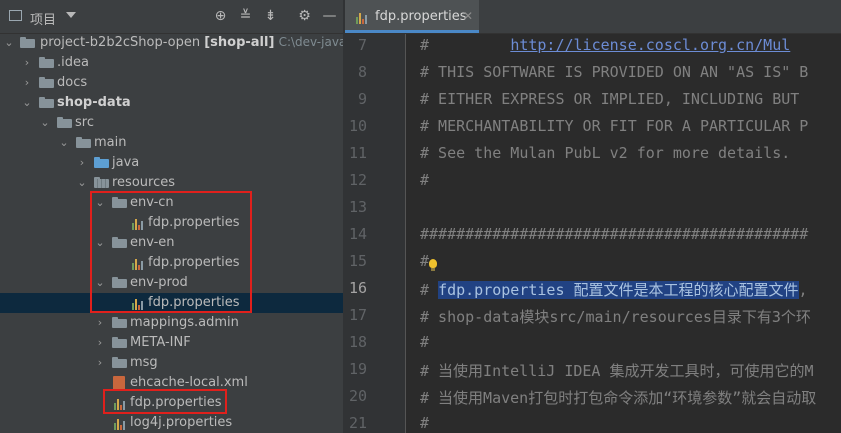 Image resolution: width=841 pixels, height=433 pixels. Describe the element at coordinates (391, 233) in the screenshot. I see `line-number-gutter: 7 8 9 10 11 12 13 14 15 16 17 18 19 20 21` at that location.